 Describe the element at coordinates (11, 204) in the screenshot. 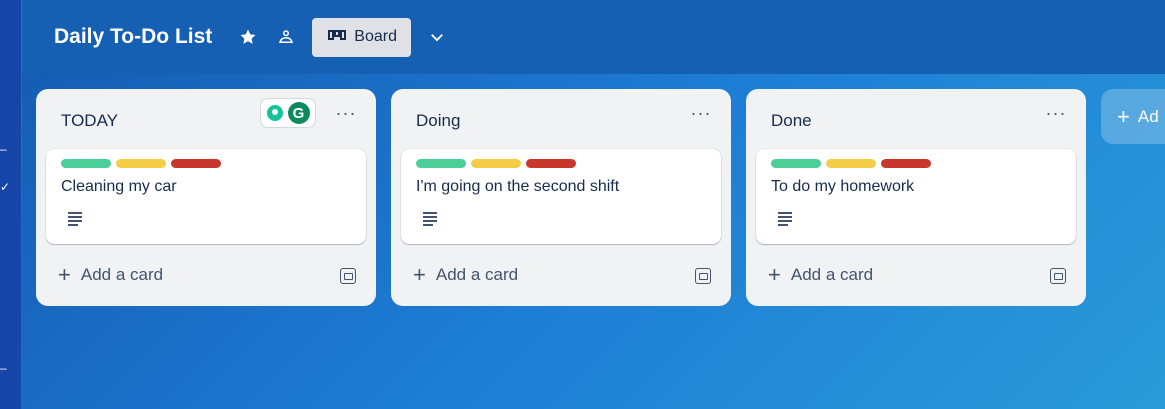

I see `left-sidebar-rail: – ✓ –` at that location.